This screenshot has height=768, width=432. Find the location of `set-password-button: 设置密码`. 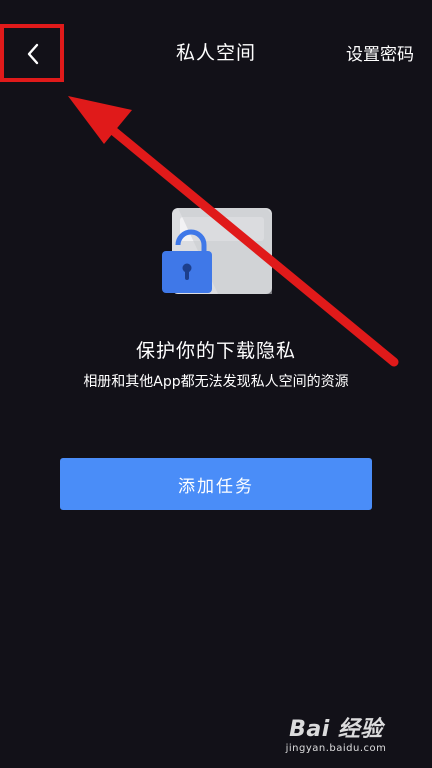

set-password-button: 设置密码 is located at coordinates (380, 52).